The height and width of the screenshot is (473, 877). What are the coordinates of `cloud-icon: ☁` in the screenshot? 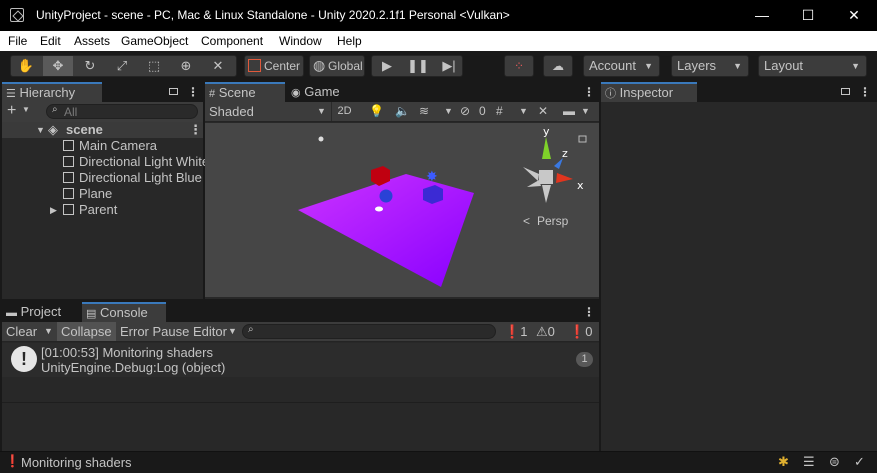 It's located at (558, 66).